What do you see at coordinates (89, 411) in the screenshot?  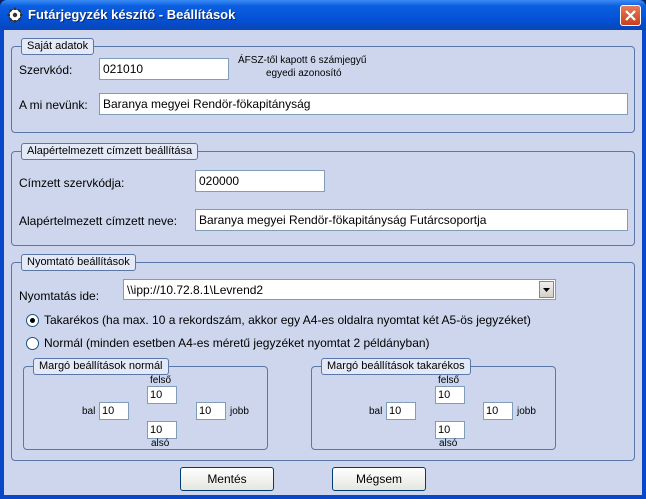 I see `margin-normal-left-label: bal` at bounding box center [89, 411].